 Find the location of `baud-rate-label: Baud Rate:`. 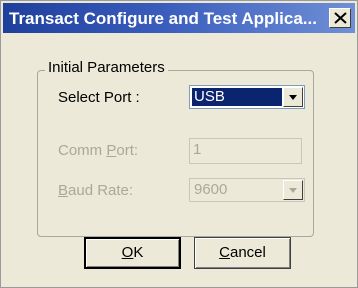

baud-rate-label: Baud Rate: is located at coordinates (95, 191).